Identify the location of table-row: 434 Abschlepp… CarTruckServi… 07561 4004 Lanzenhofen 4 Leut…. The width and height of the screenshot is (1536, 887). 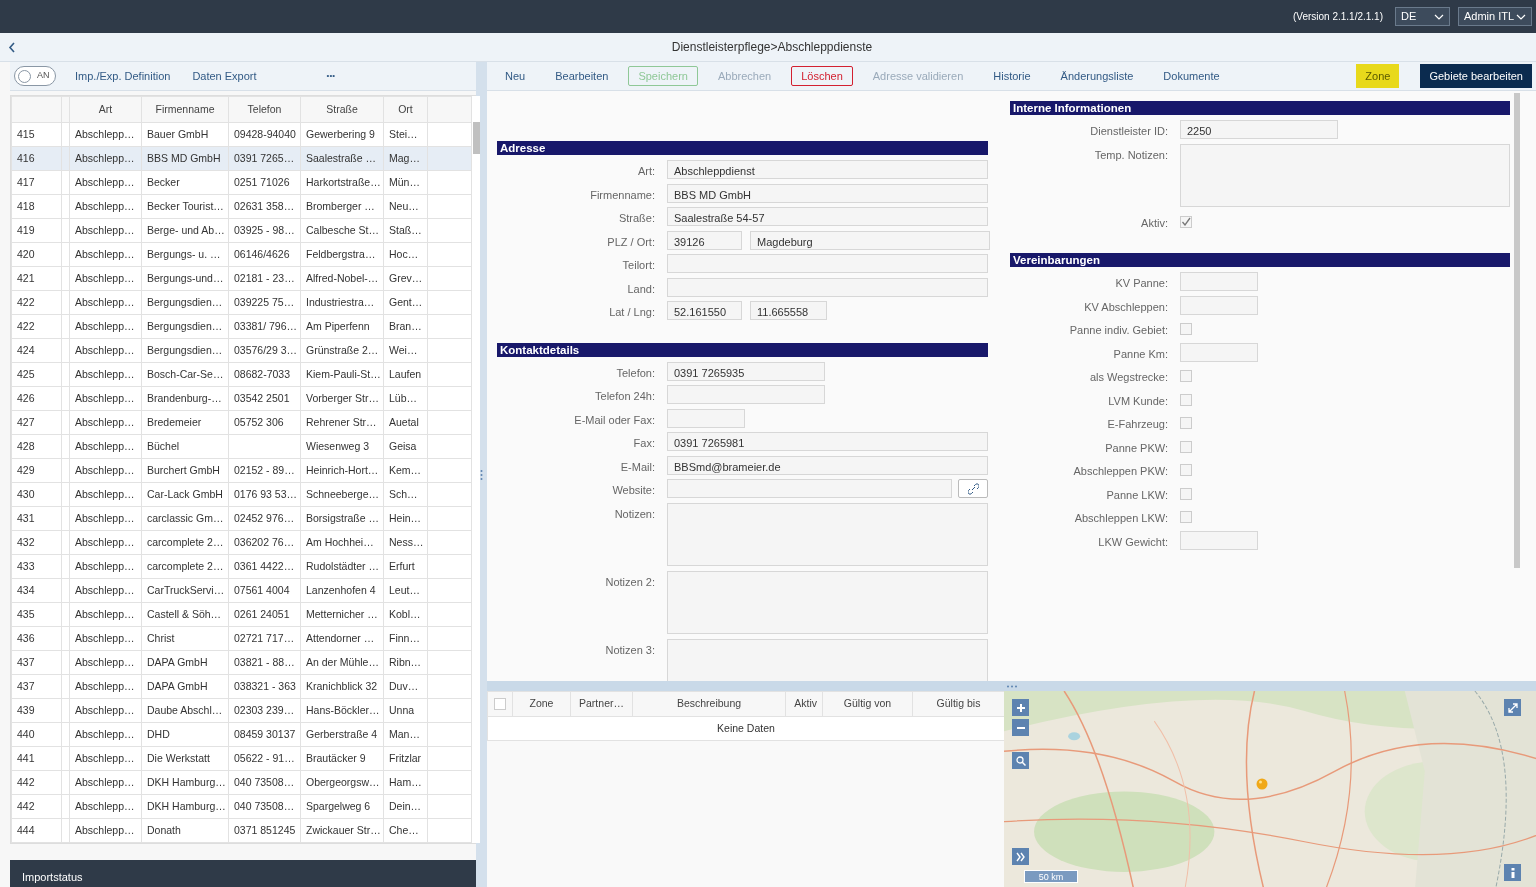
(241, 590).